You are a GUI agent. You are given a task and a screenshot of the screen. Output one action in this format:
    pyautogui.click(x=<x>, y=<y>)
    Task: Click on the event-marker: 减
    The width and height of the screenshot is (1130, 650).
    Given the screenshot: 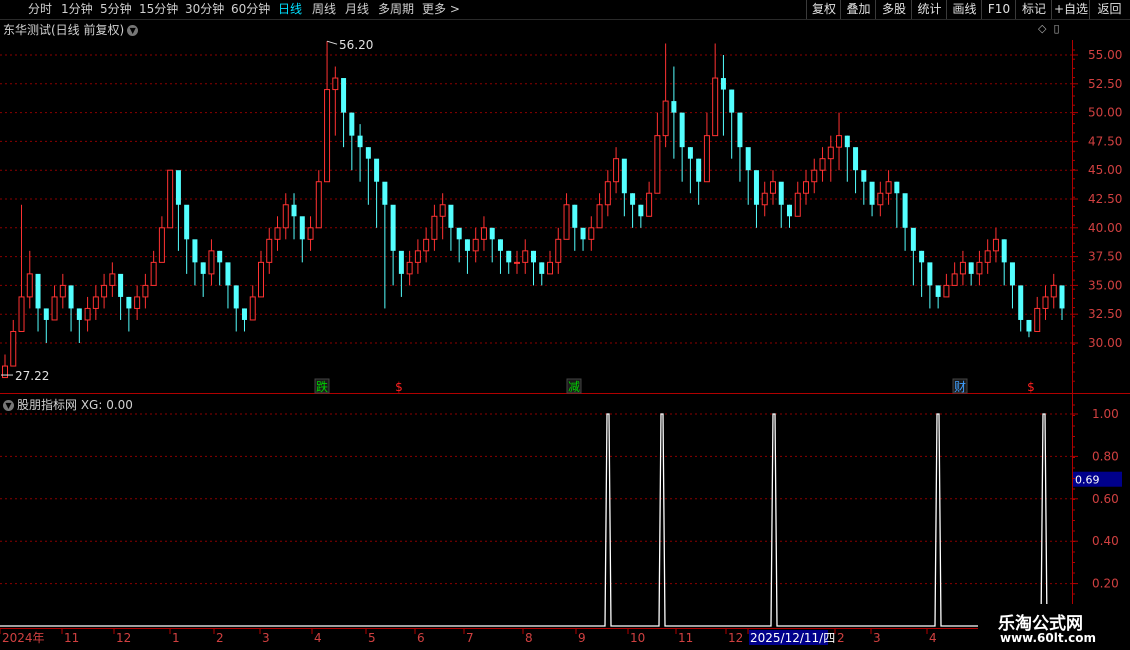 What is the action you would take?
    pyautogui.click(x=574, y=386)
    